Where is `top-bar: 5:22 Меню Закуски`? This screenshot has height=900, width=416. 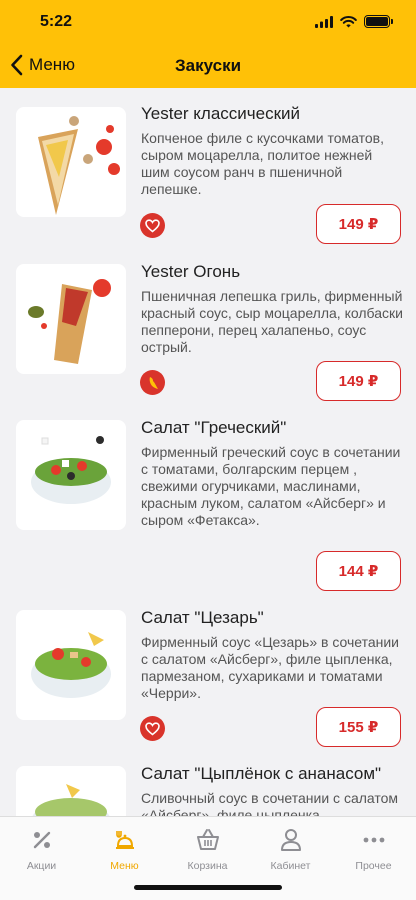 top-bar: 5:22 Меню Закуски is located at coordinates (208, 44).